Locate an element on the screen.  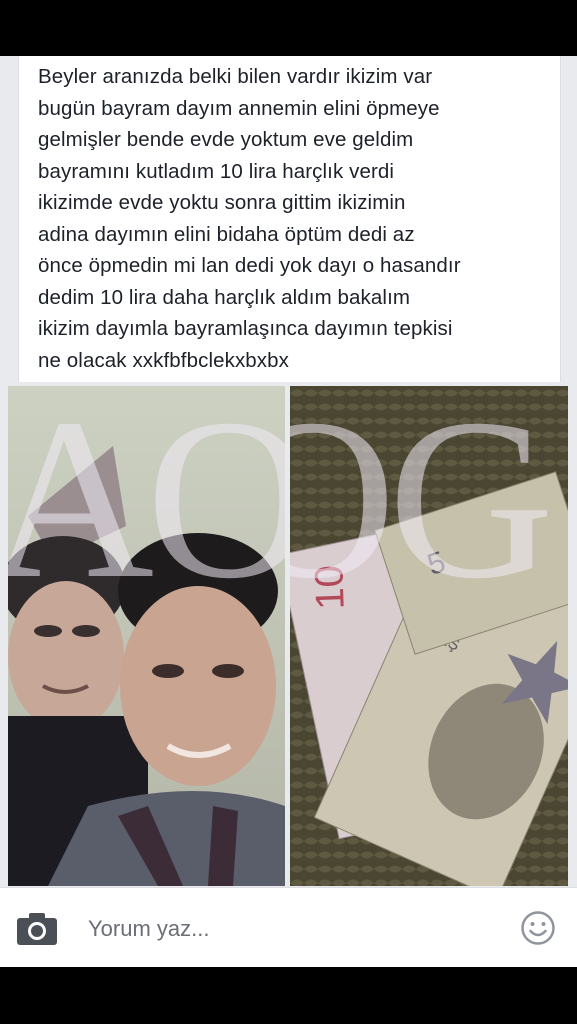
comment-input is located at coordinates (288, 929).